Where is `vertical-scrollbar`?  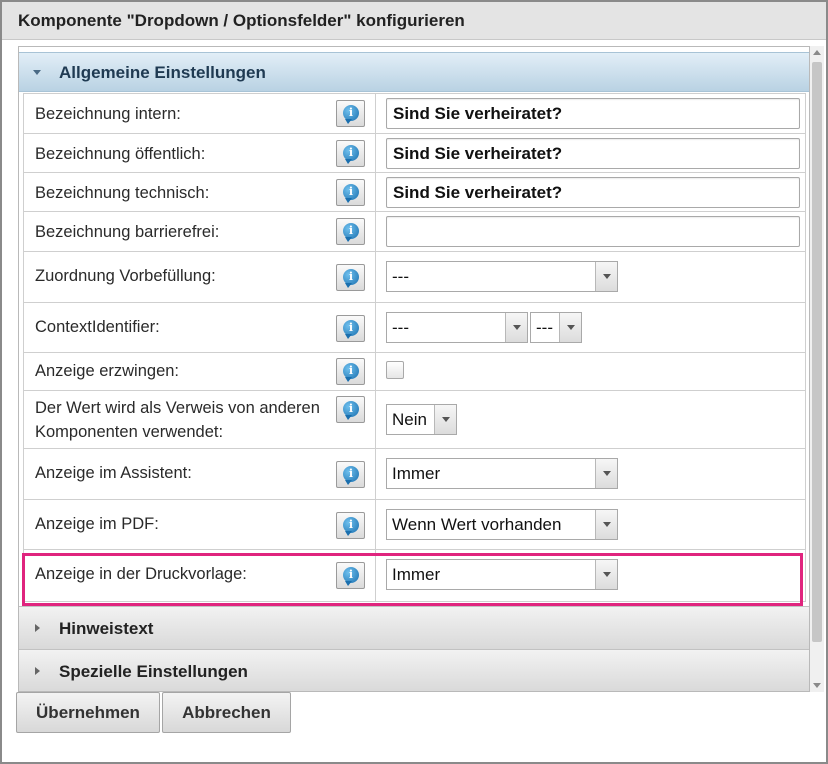 vertical-scrollbar is located at coordinates (817, 369).